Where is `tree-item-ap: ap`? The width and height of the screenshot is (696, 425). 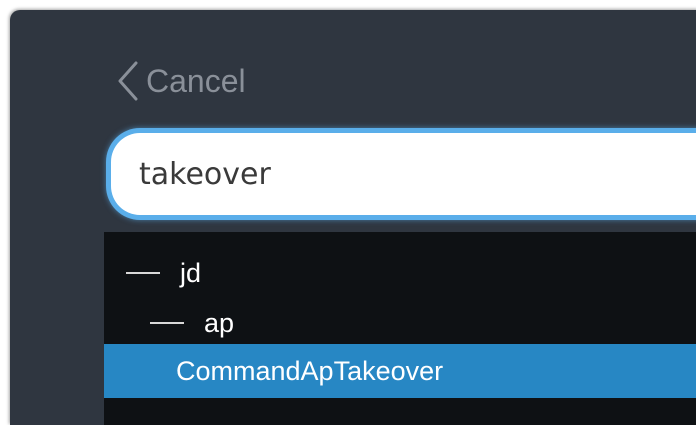
tree-item-ap: ap is located at coordinates (400, 323).